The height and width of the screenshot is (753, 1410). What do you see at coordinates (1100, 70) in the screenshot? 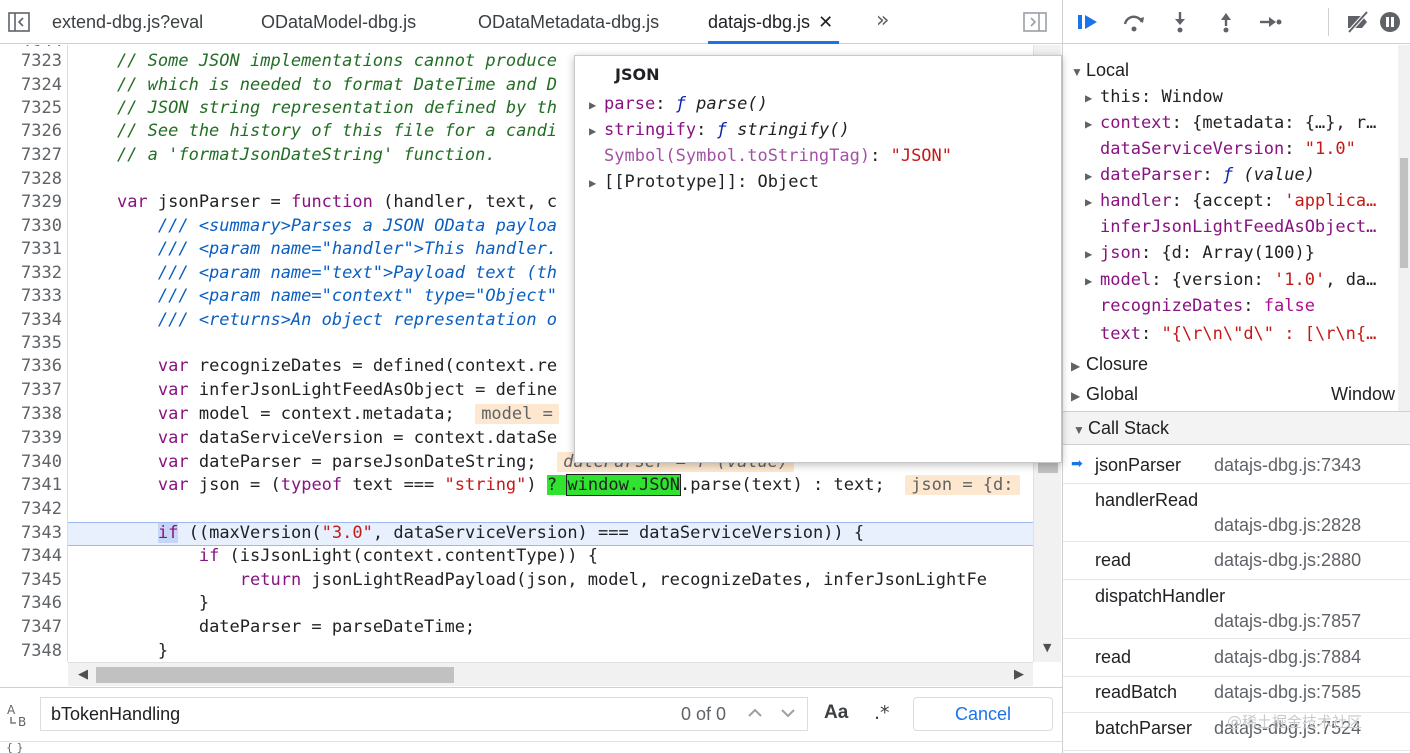
I see `scope-local-header: ▼ Local` at bounding box center [1100, 70].